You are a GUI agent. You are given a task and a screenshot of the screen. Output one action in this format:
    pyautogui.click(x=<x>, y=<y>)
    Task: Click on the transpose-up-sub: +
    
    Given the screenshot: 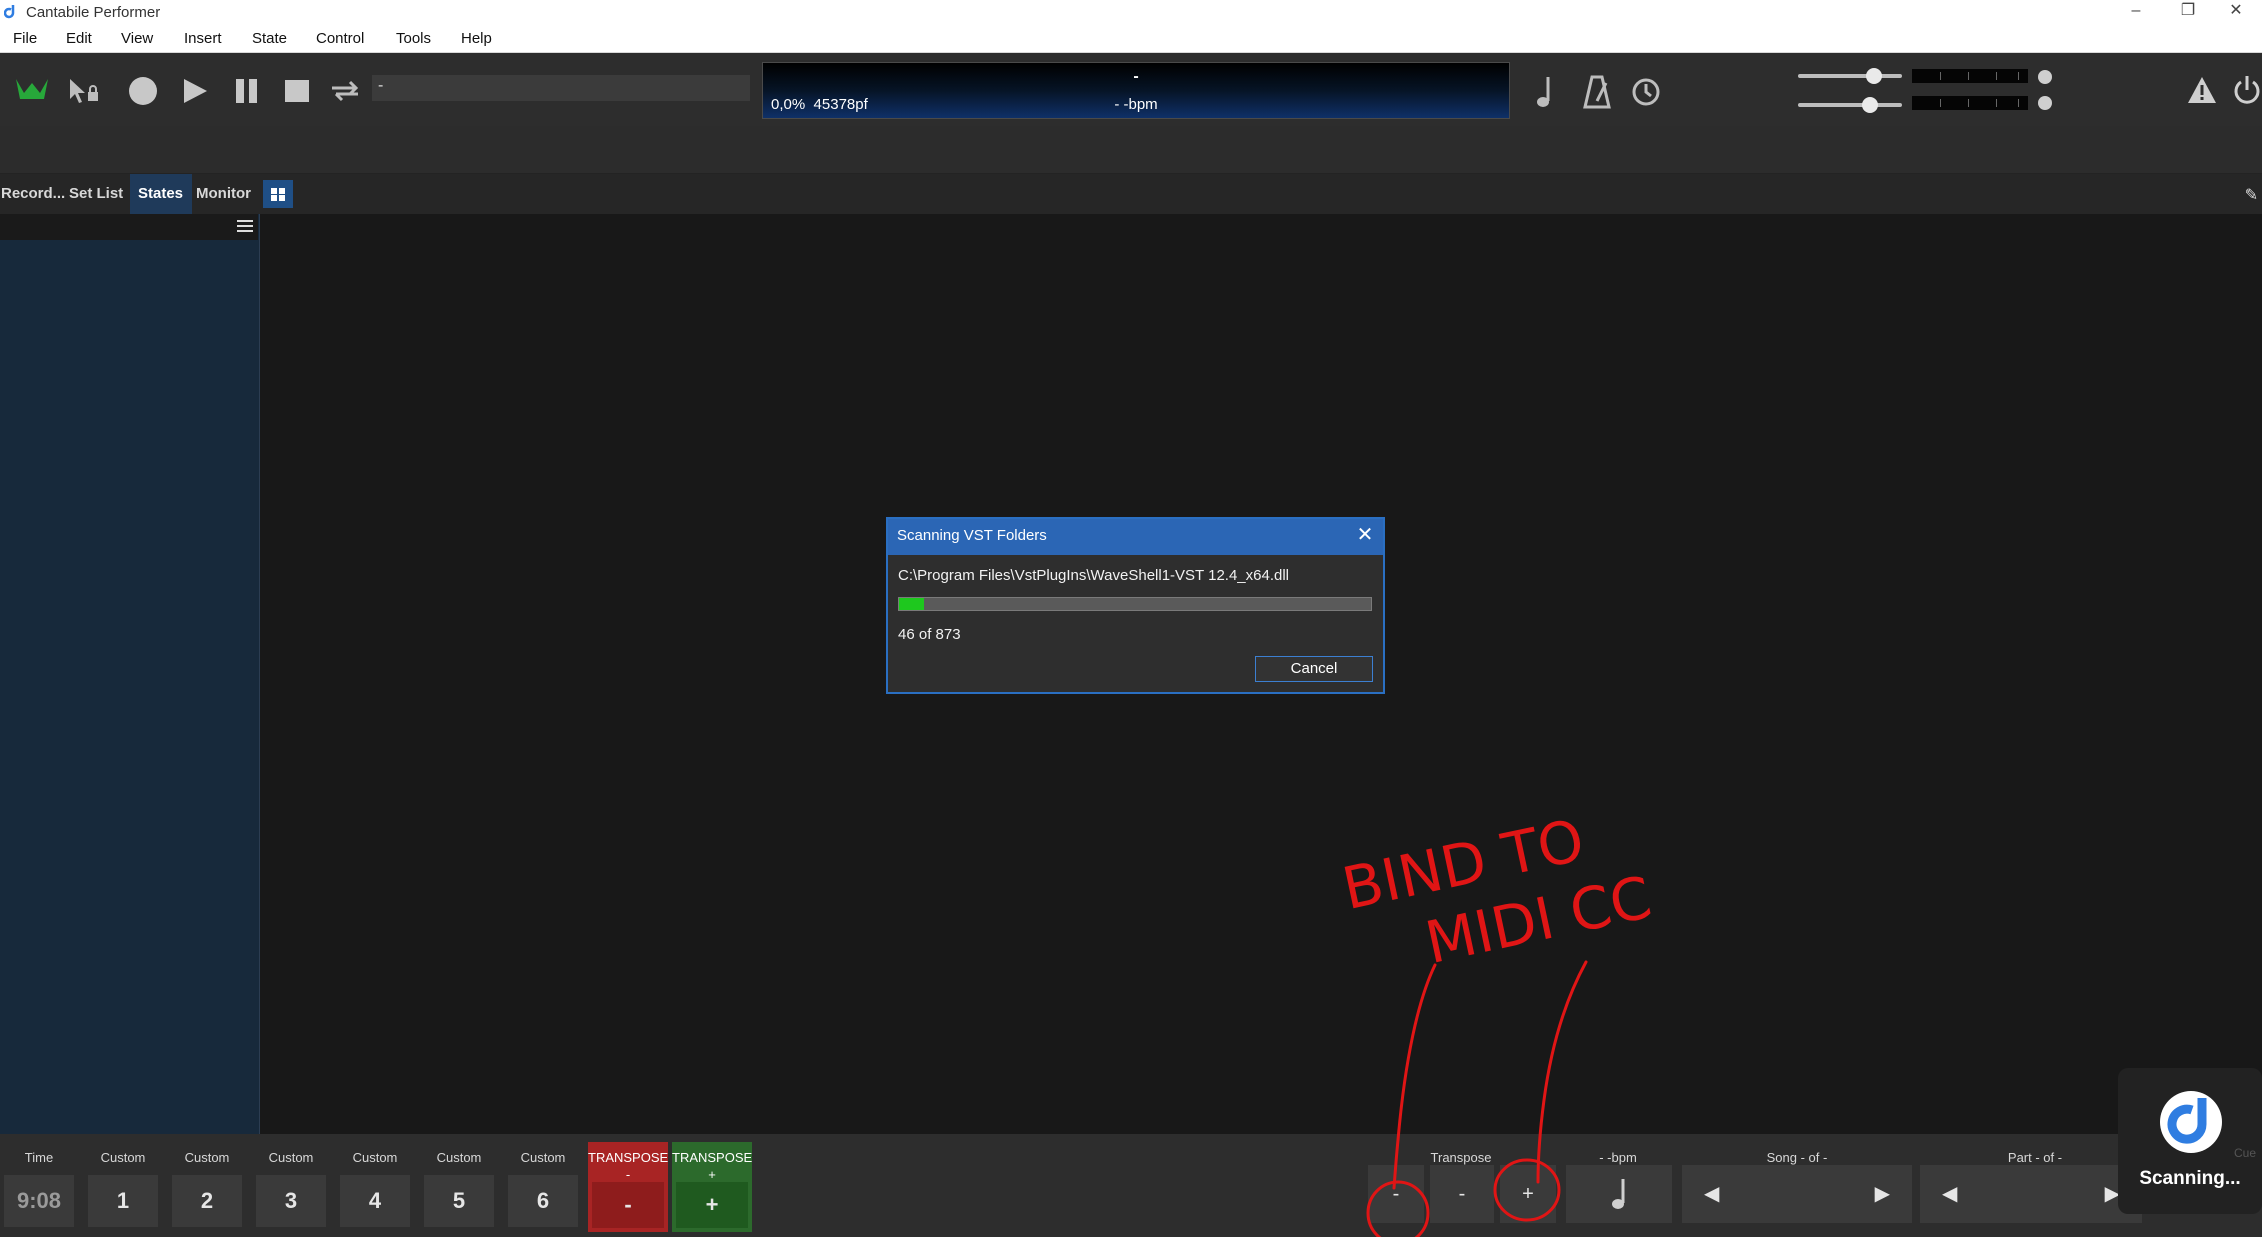 What is the action you would take?
    pyautogui.click(x=712, y=1174)
    